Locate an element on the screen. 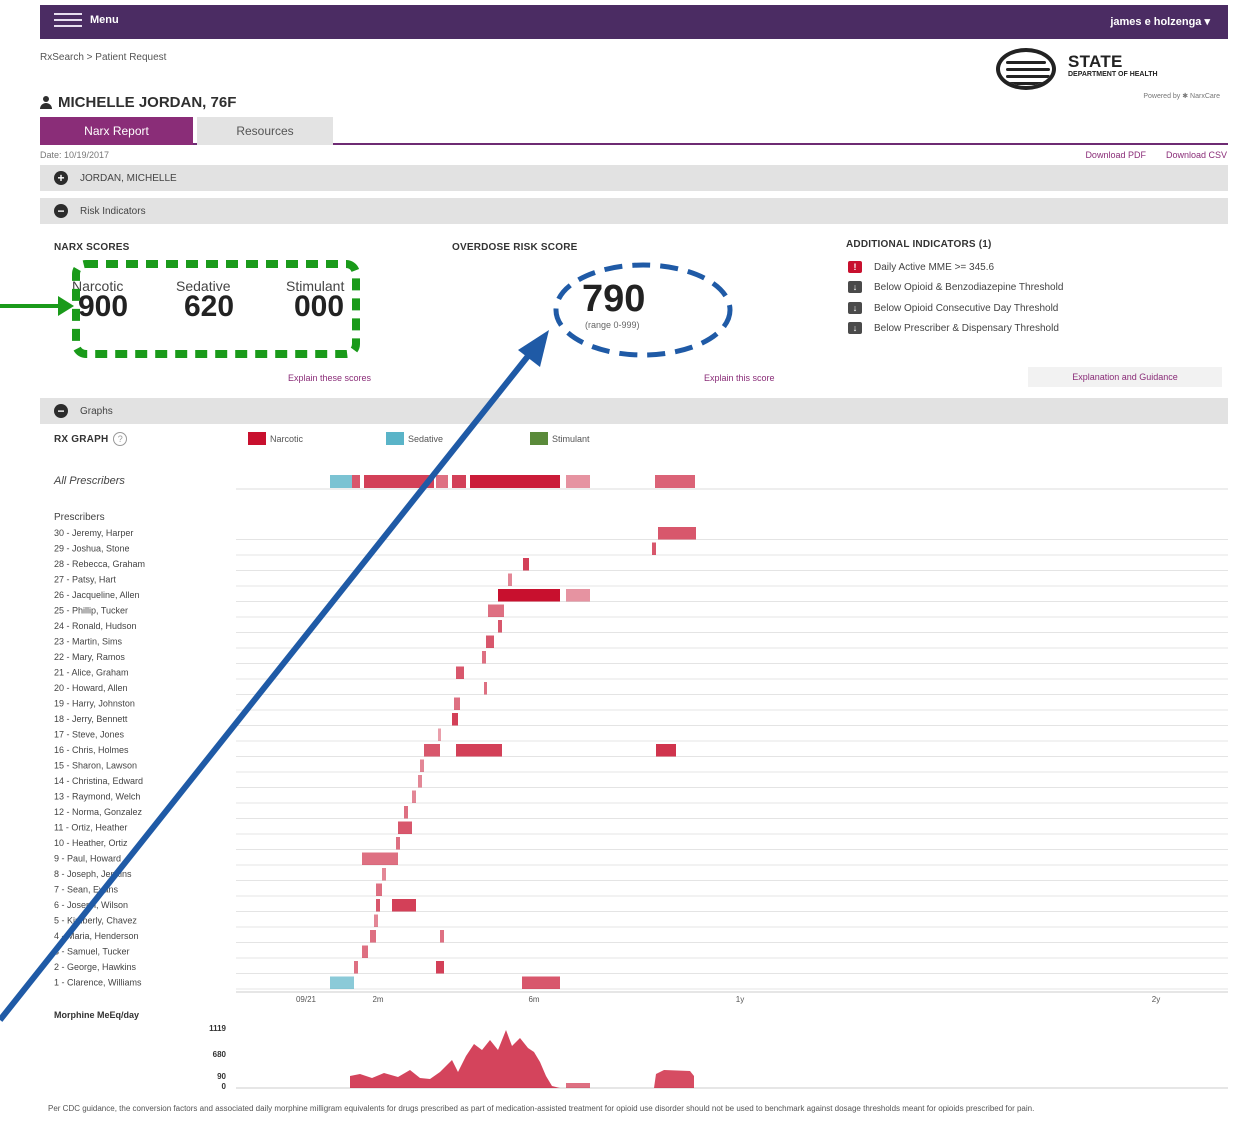 This screenshot has height=1124, width=1239. expand-plus-icon: + is located at coordinates (61, 178).